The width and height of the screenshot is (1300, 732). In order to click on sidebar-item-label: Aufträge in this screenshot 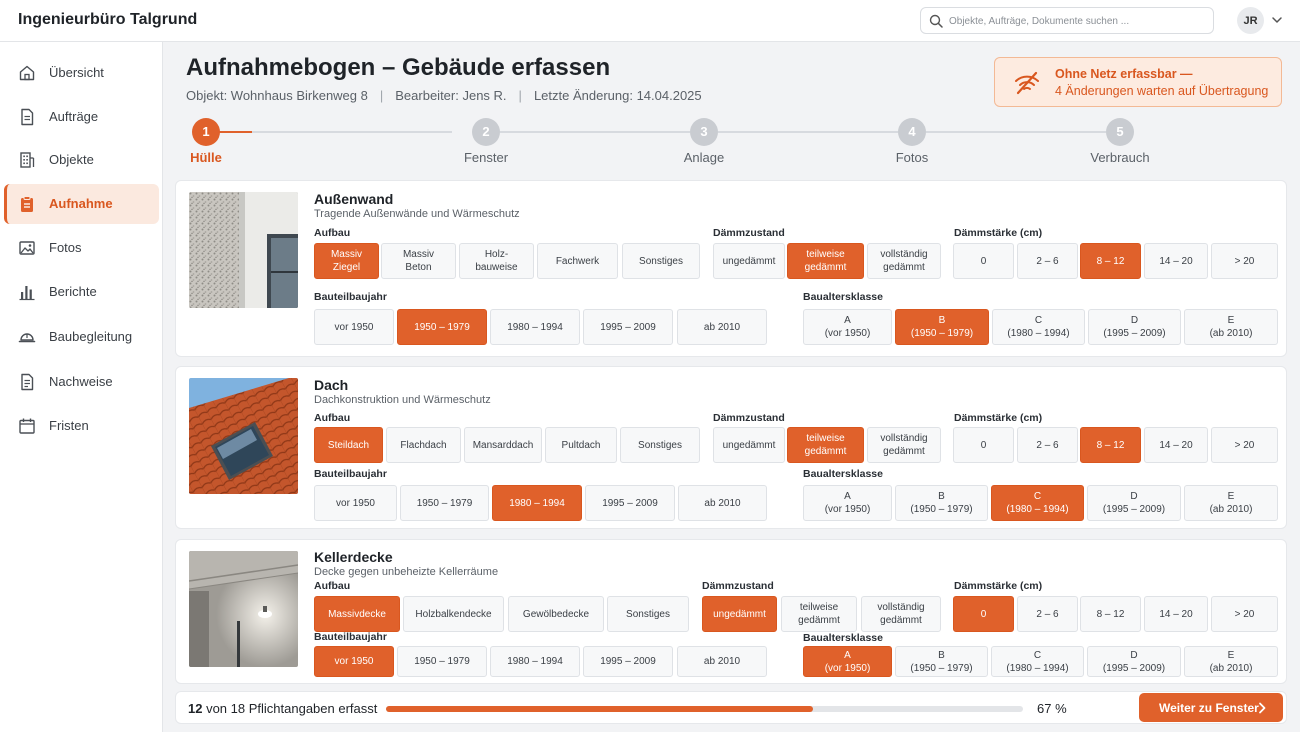, I will do `click(74, 116)`.